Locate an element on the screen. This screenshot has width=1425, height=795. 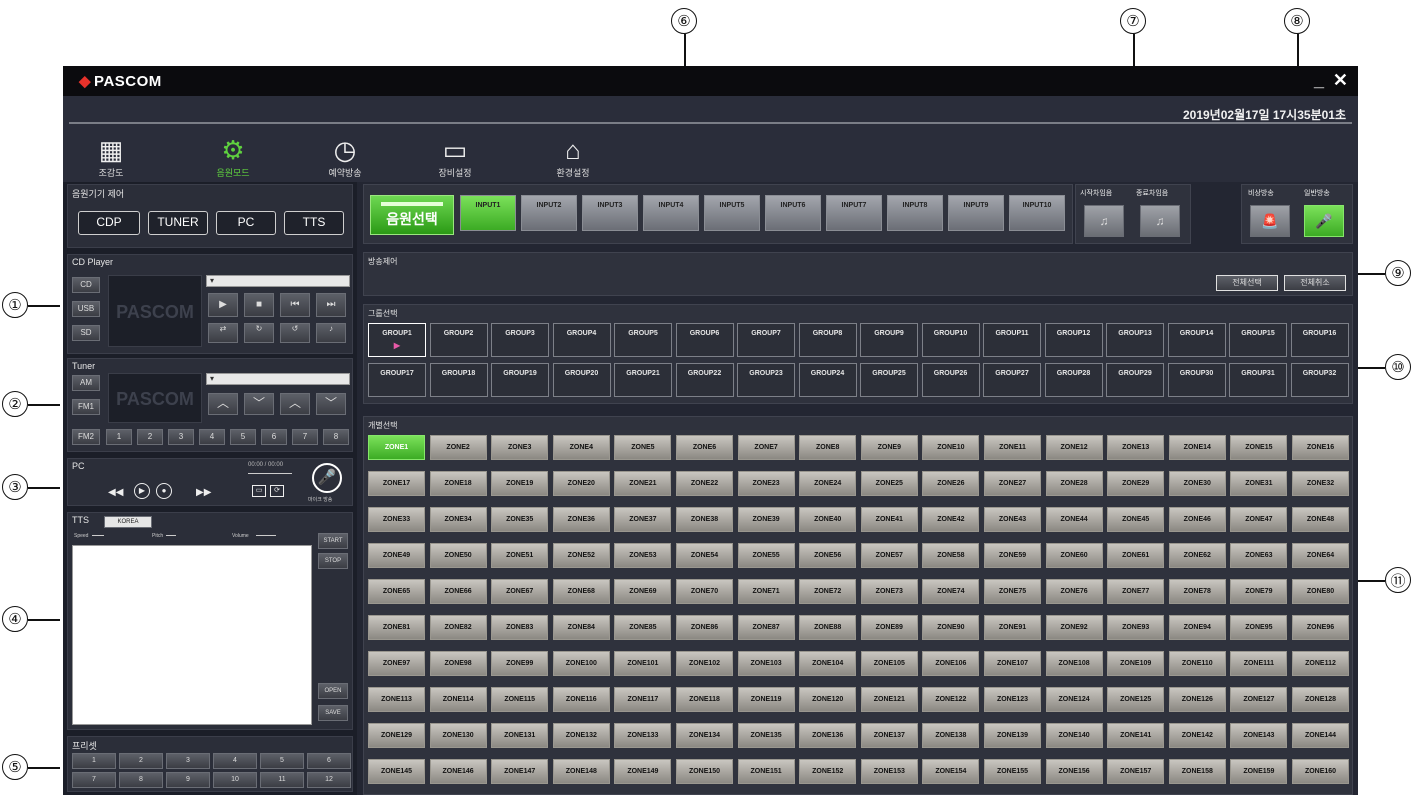
zone-button: ZONE127 is located at coordinates (1259, 699).